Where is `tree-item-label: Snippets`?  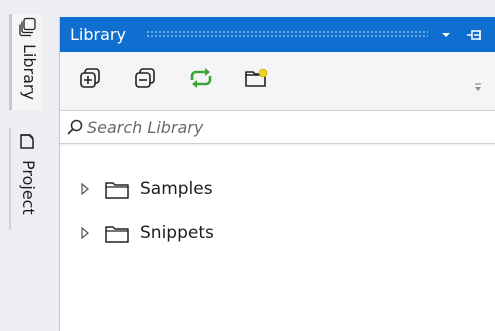
tree-item-label: Snippets is located at coordinates (177, 233).